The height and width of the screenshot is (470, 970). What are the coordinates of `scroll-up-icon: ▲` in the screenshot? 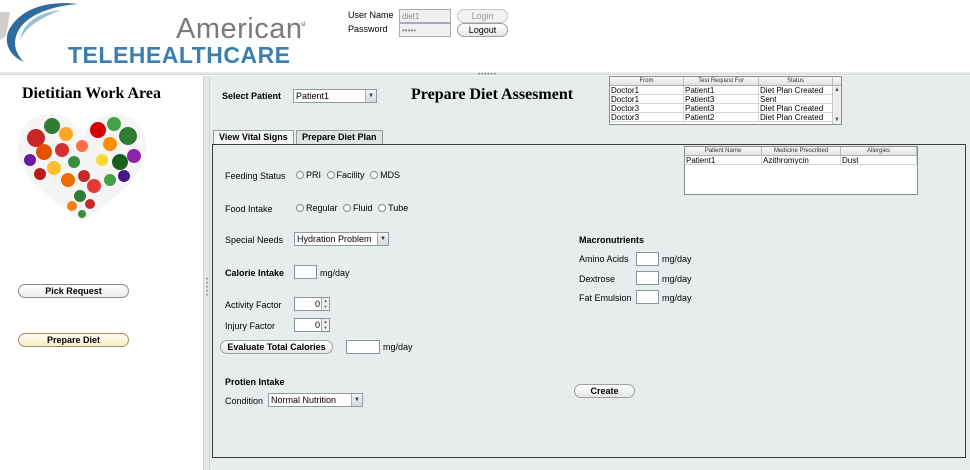 It's located at (837, 90).